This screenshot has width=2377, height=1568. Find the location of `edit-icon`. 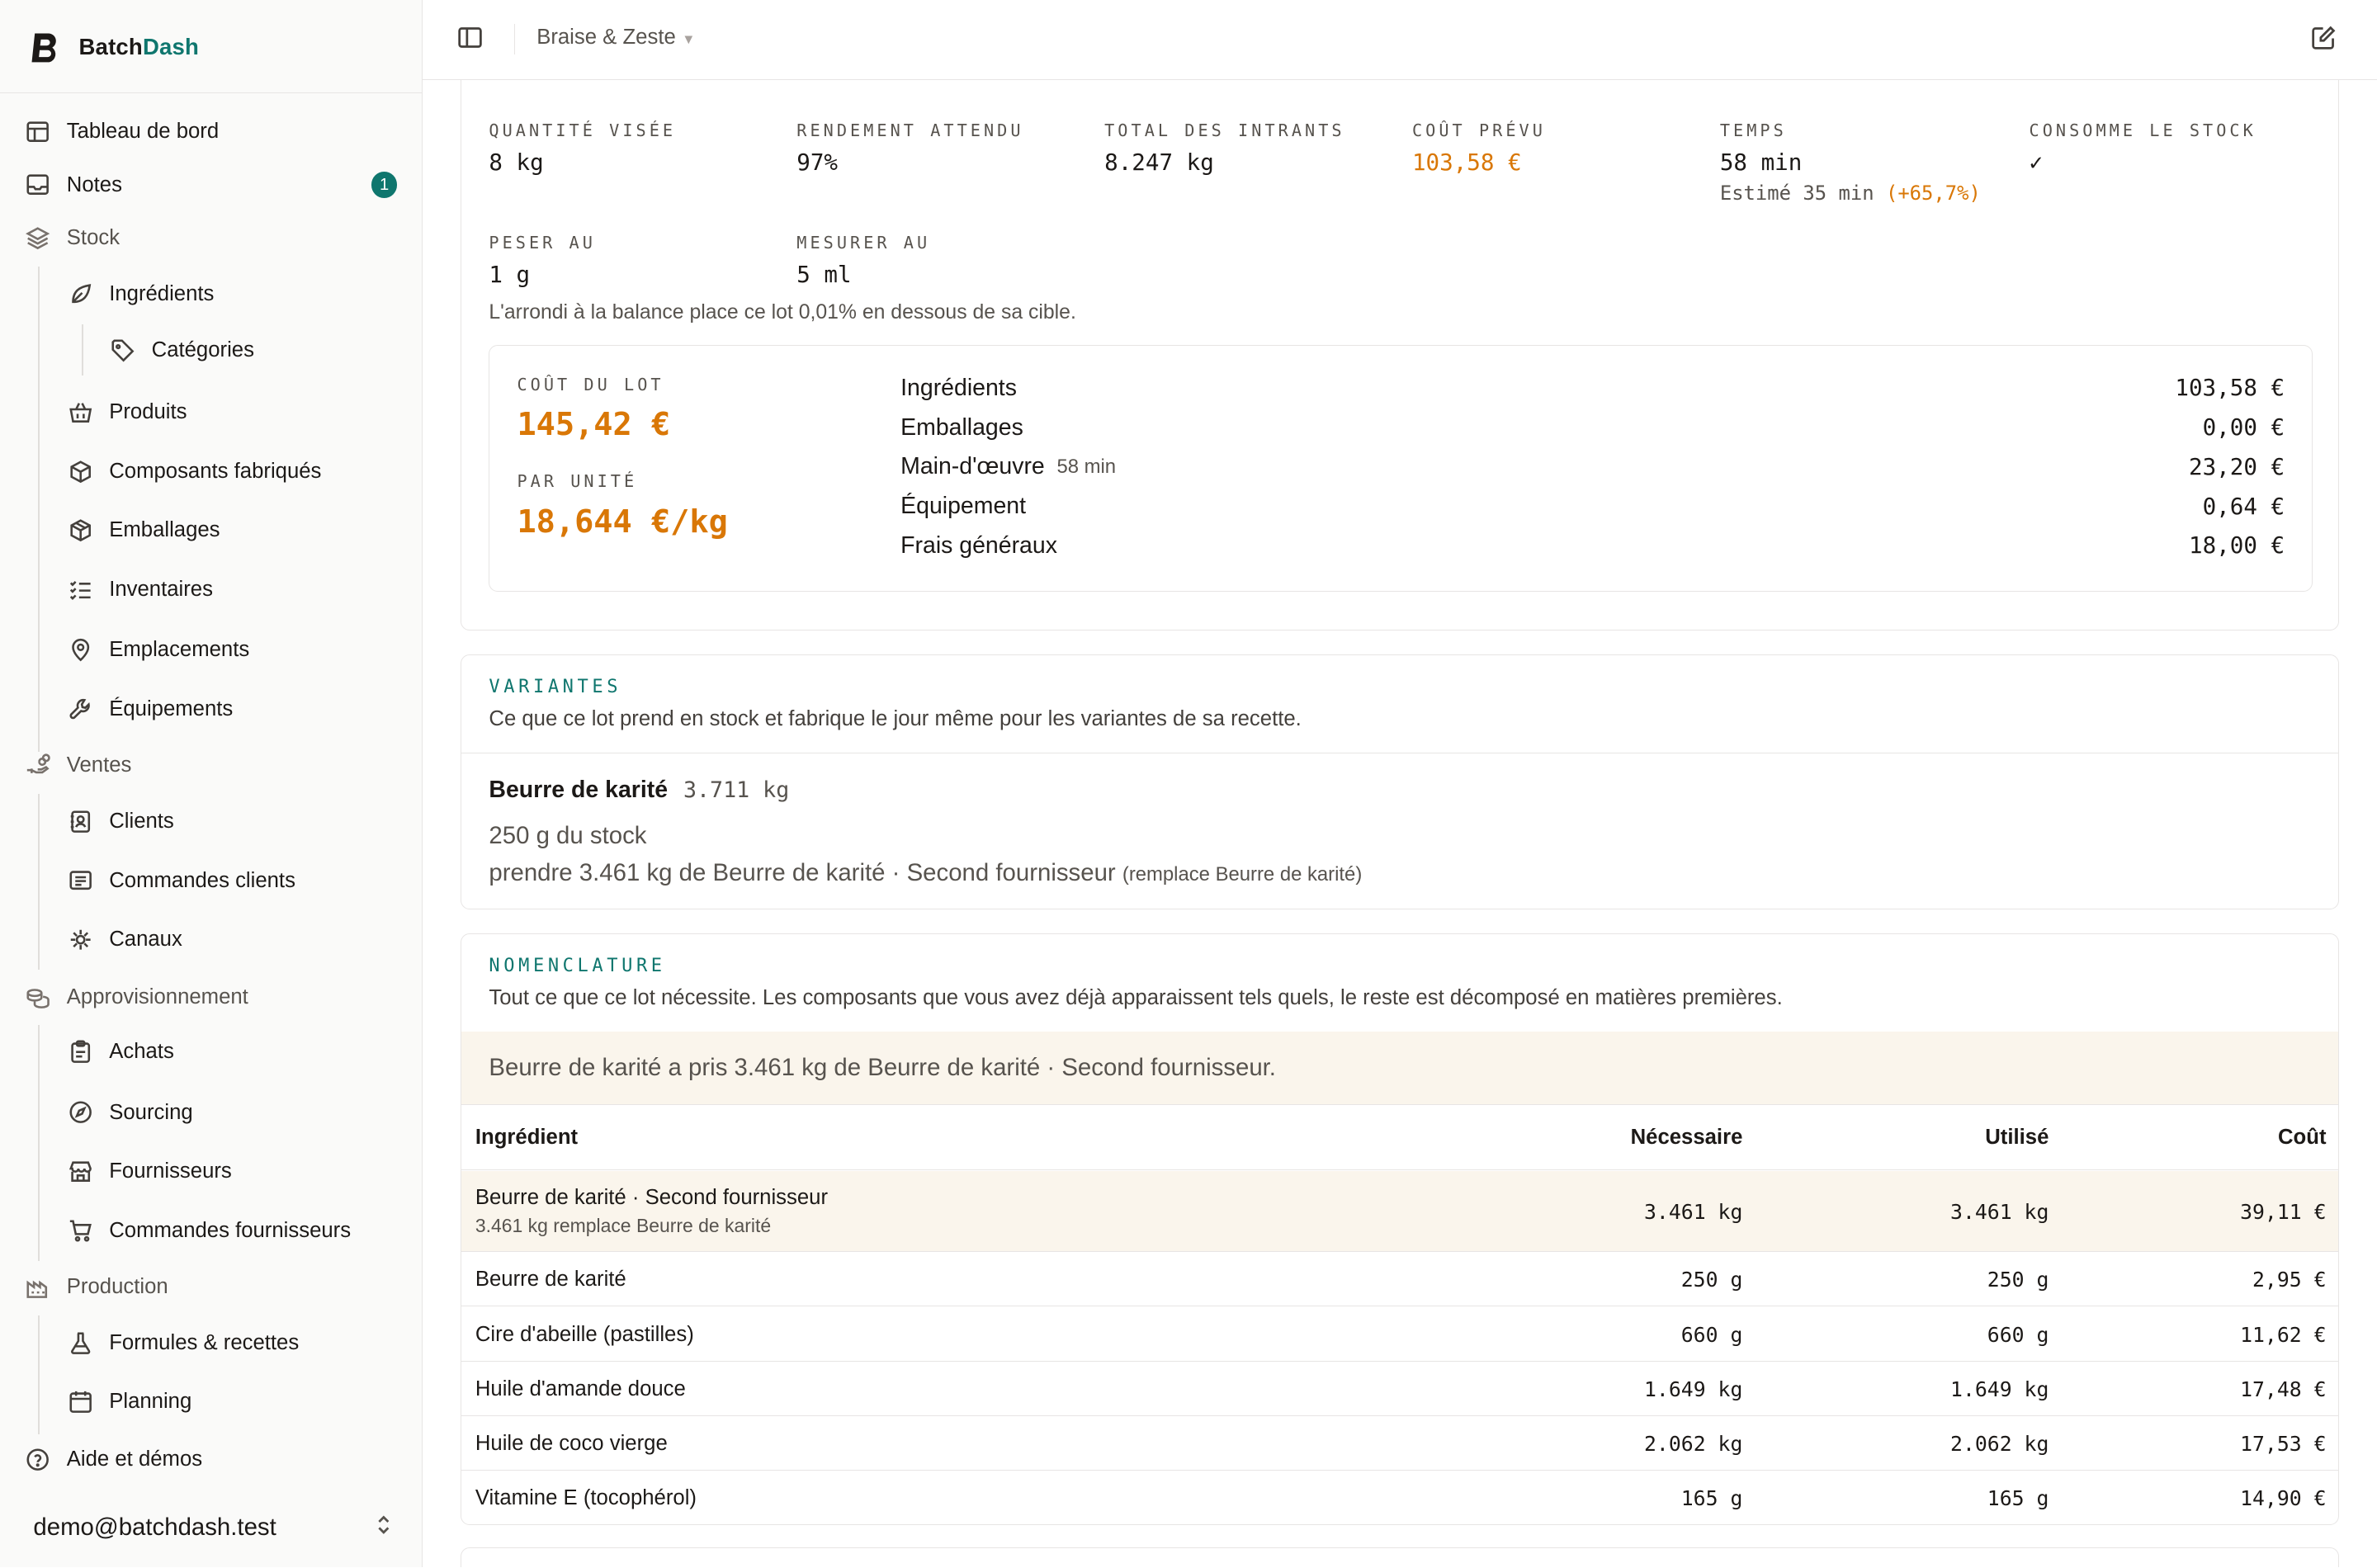

edit-icon is located at coordinates (2325, 39).